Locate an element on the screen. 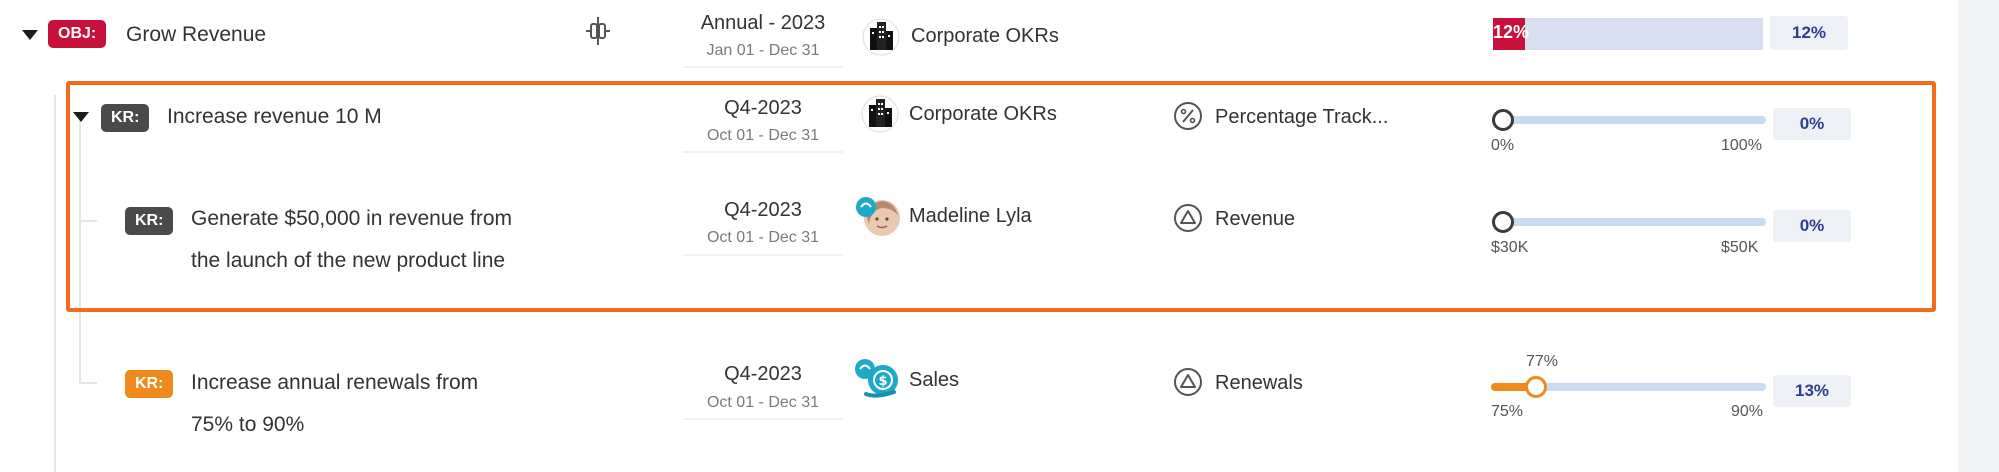 The height and width of the screenshot is (472, 1999). kr-title-line2: the launch of the new product line is located at coordinates (348, 261).